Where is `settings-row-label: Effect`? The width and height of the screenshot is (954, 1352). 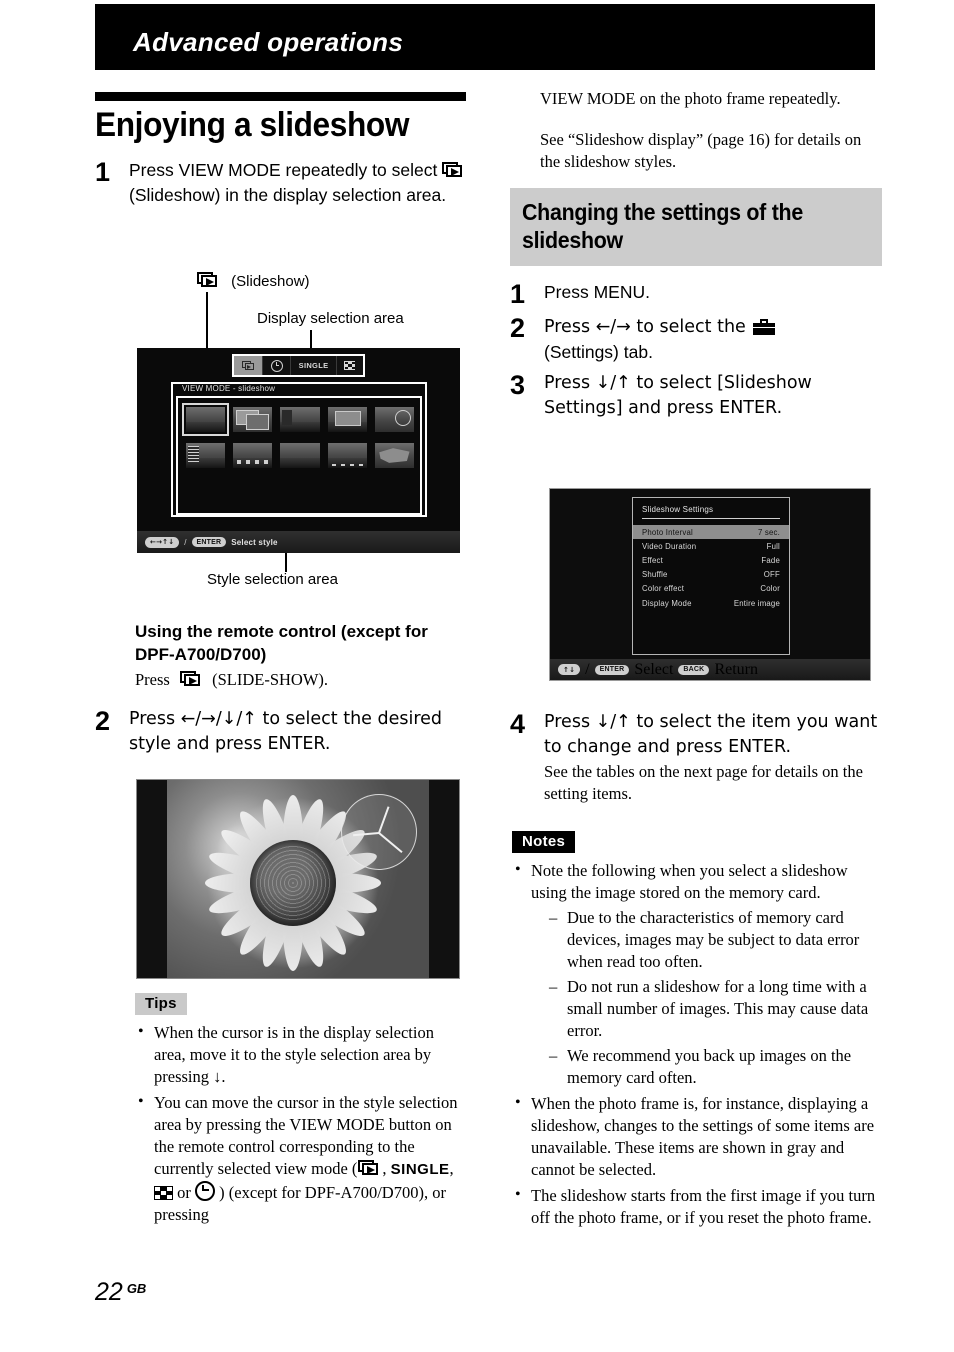
settings-row-label: Effect is located at coordinates (652, 560).